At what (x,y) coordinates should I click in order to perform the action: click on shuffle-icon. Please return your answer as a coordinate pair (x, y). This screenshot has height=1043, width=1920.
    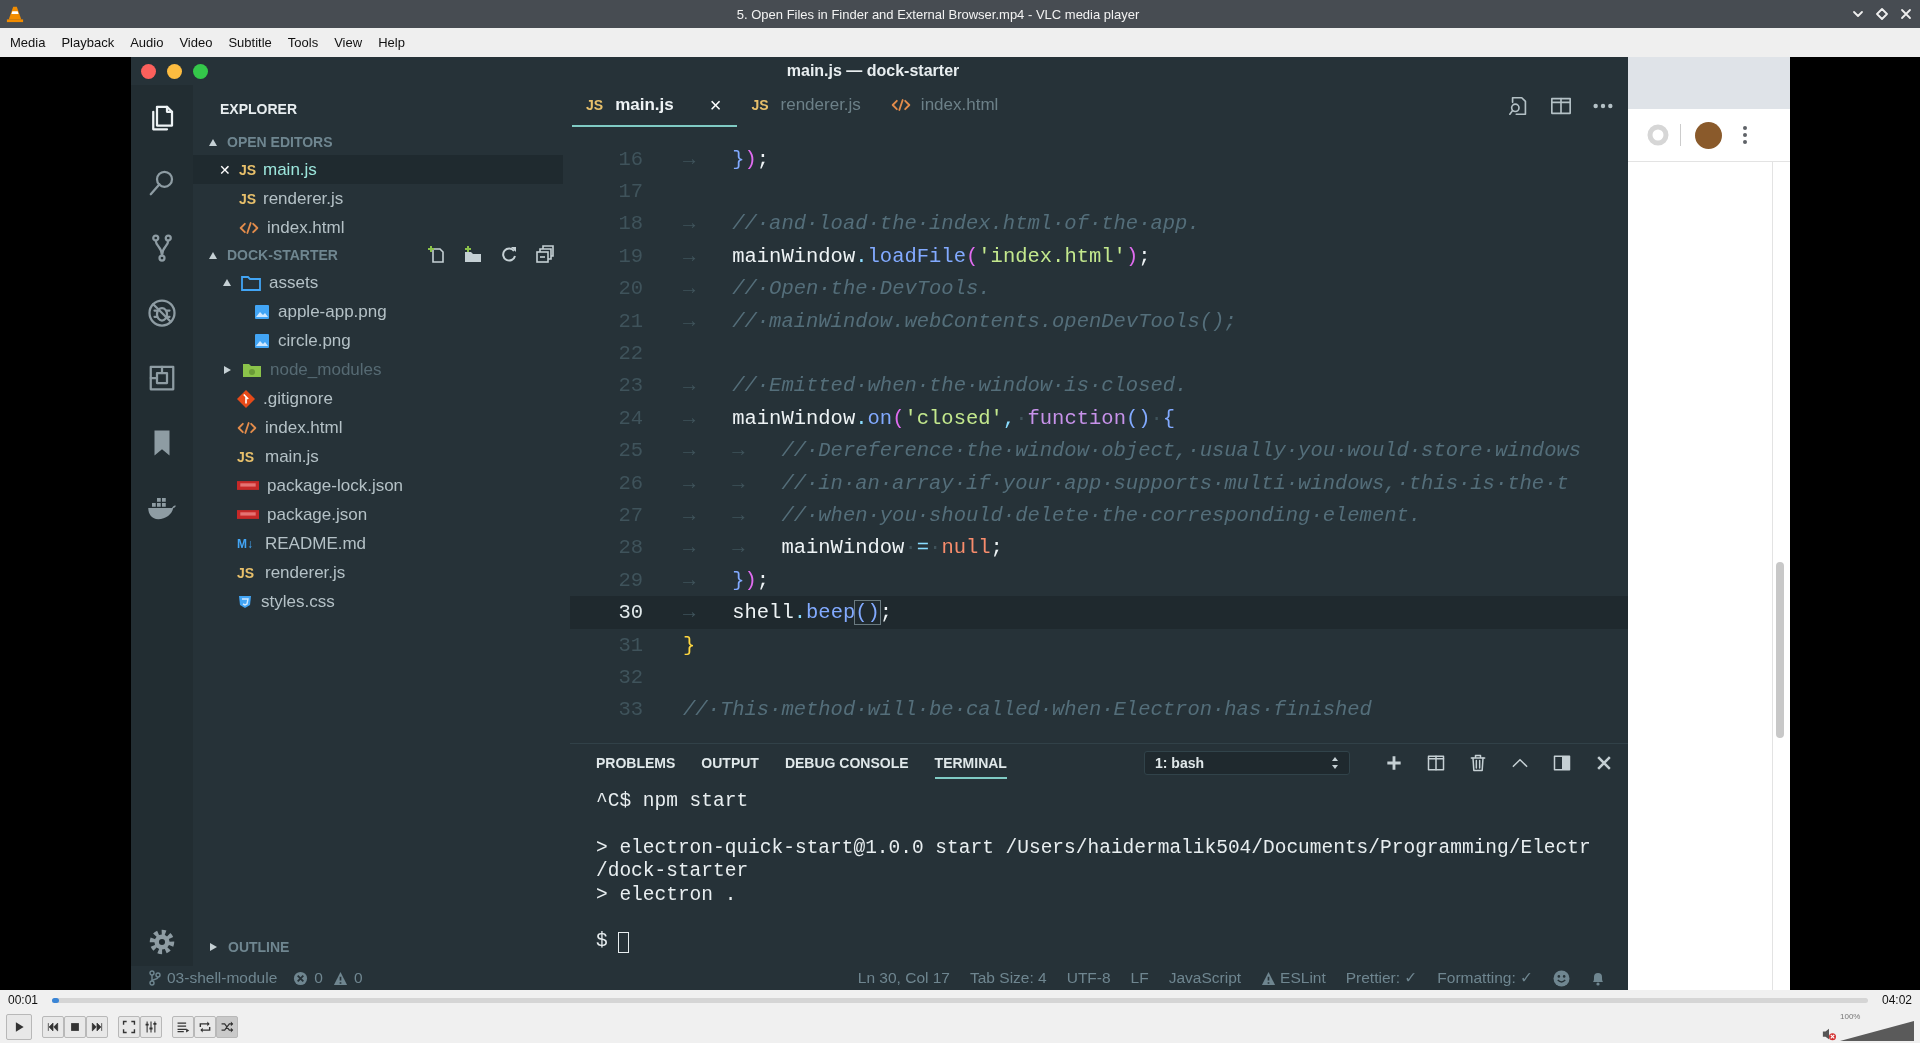
    Looking at the image, I should click on (227, 1026).